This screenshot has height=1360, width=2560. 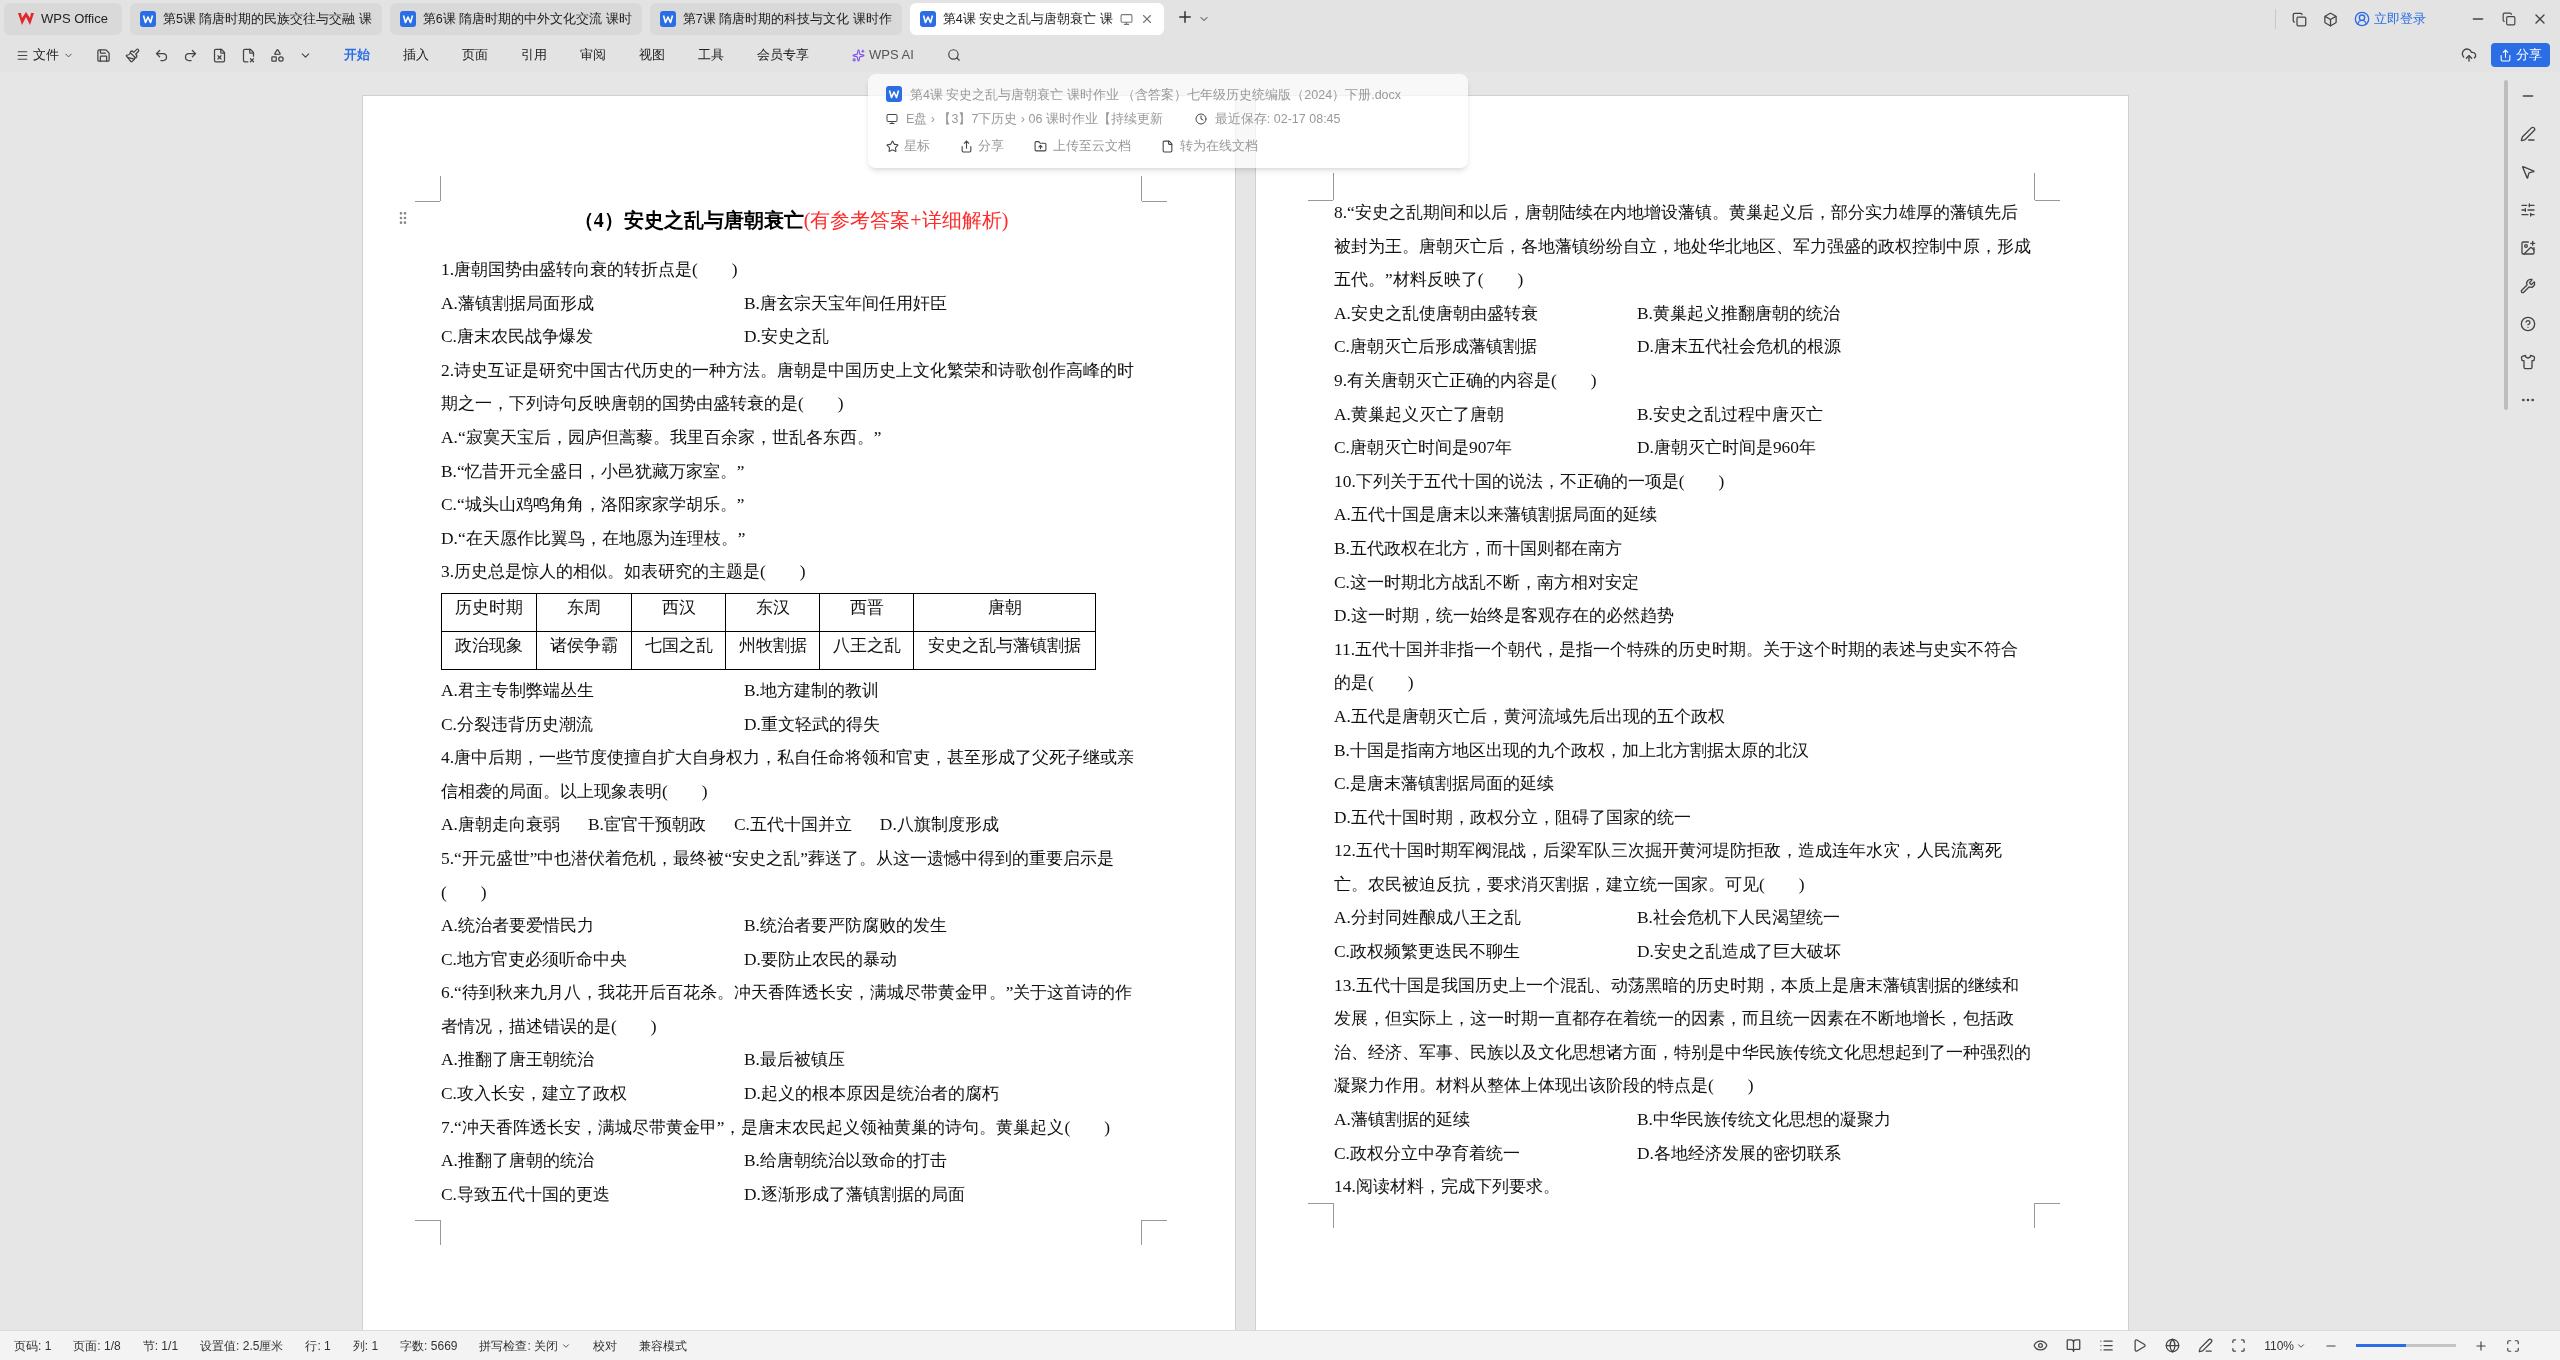 What do you see at coordinates (592, 1094) in the screenshot?
I see `answer-option: C.攻入长安，建立了政权` at bounding box center [592, 1094].